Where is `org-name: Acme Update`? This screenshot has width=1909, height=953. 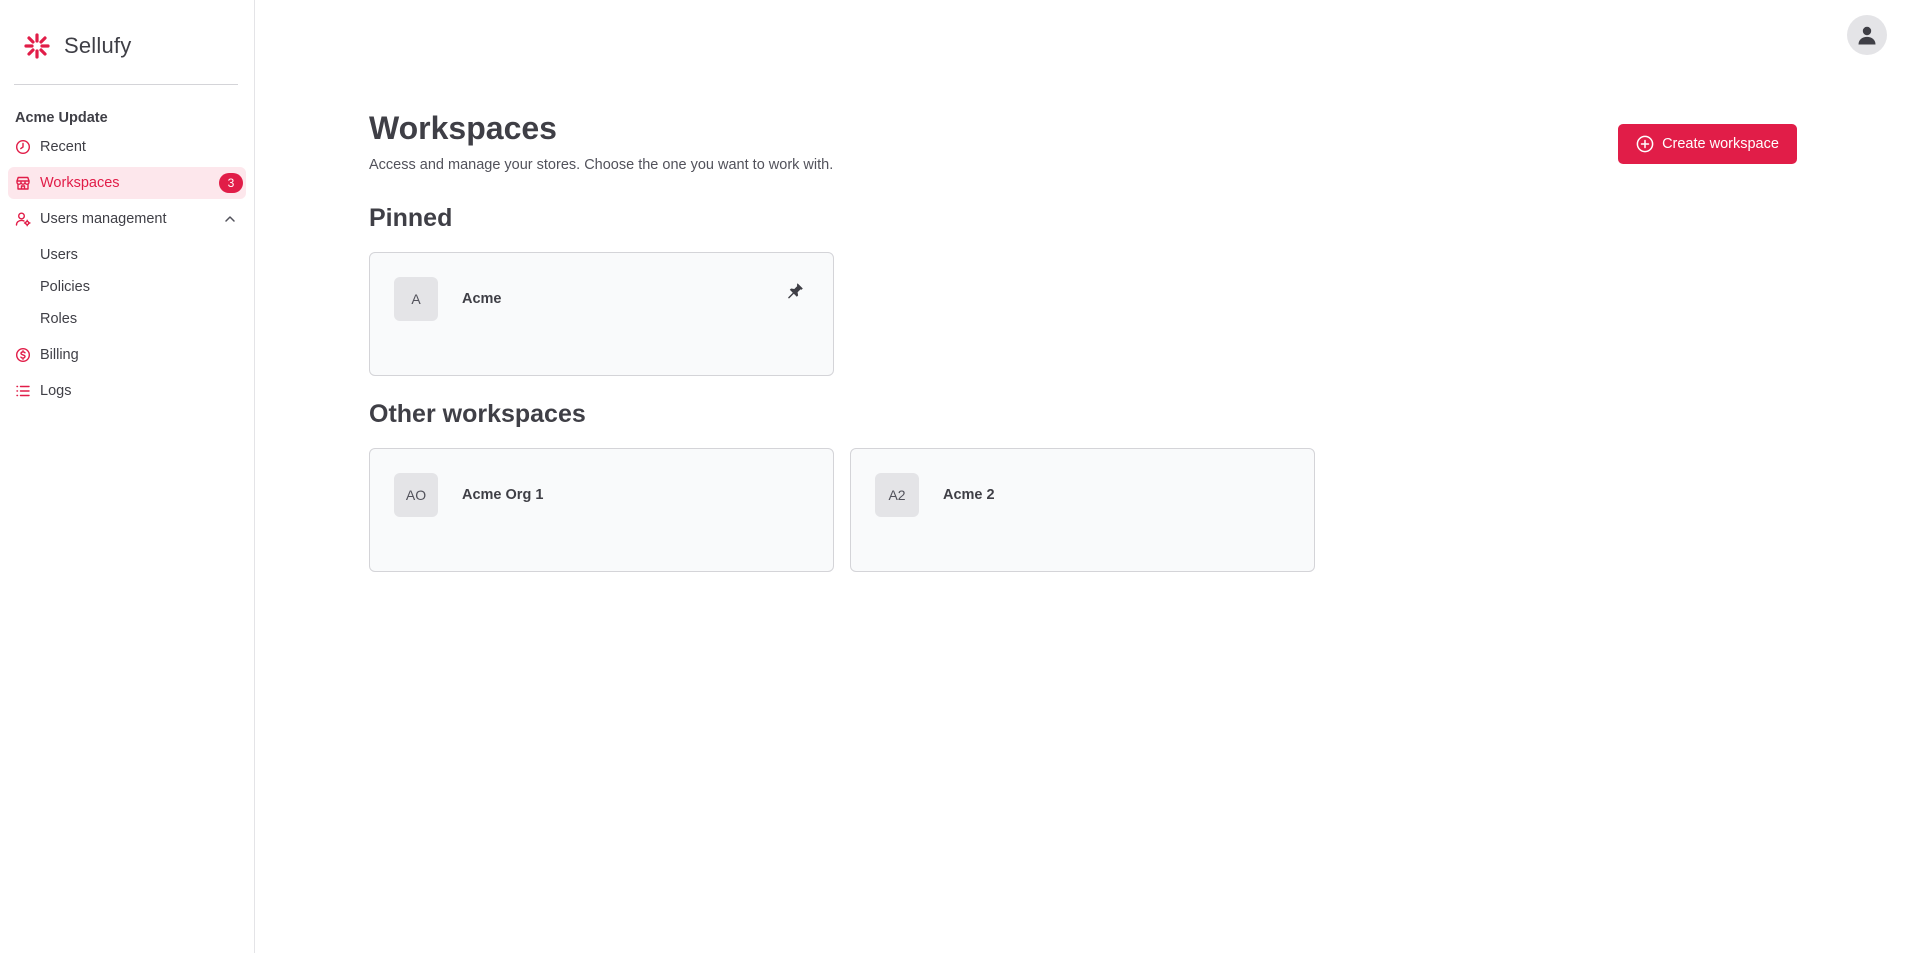
org-name: Acme Update is located at coordinates (61, 118).